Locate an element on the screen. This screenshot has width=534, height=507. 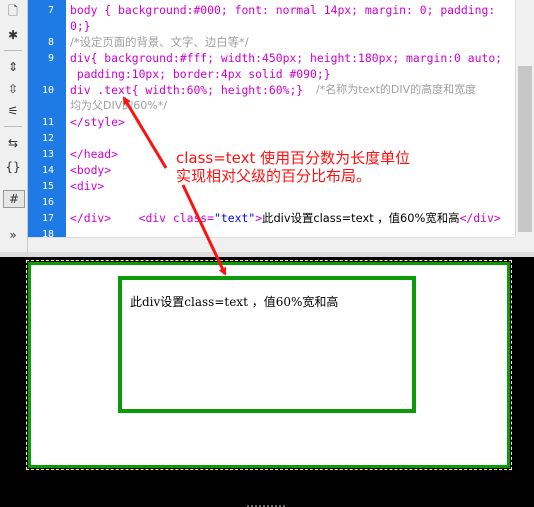
code-comment: 均为父DIV的60%*/ is located at coordinates (118, 105).